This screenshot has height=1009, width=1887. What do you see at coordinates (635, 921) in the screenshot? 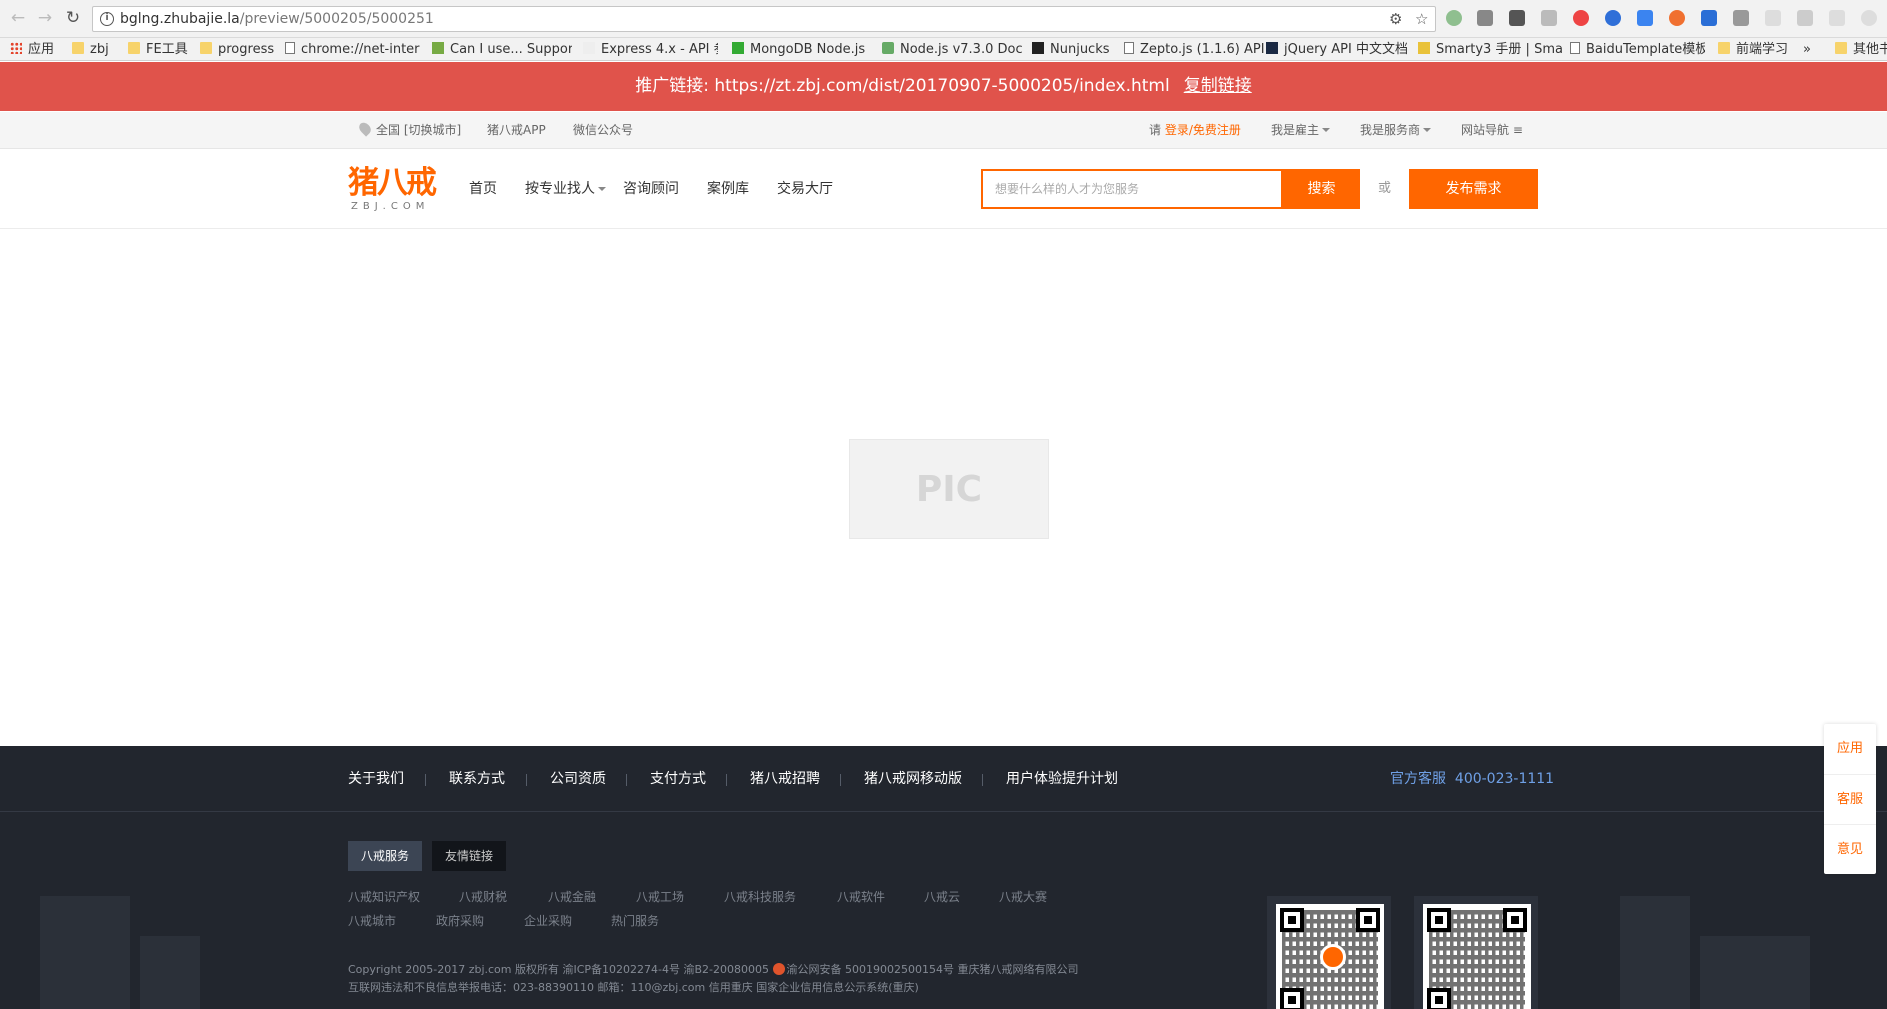
I see `service-link: 热门服务` at bounding box center [635, 921].